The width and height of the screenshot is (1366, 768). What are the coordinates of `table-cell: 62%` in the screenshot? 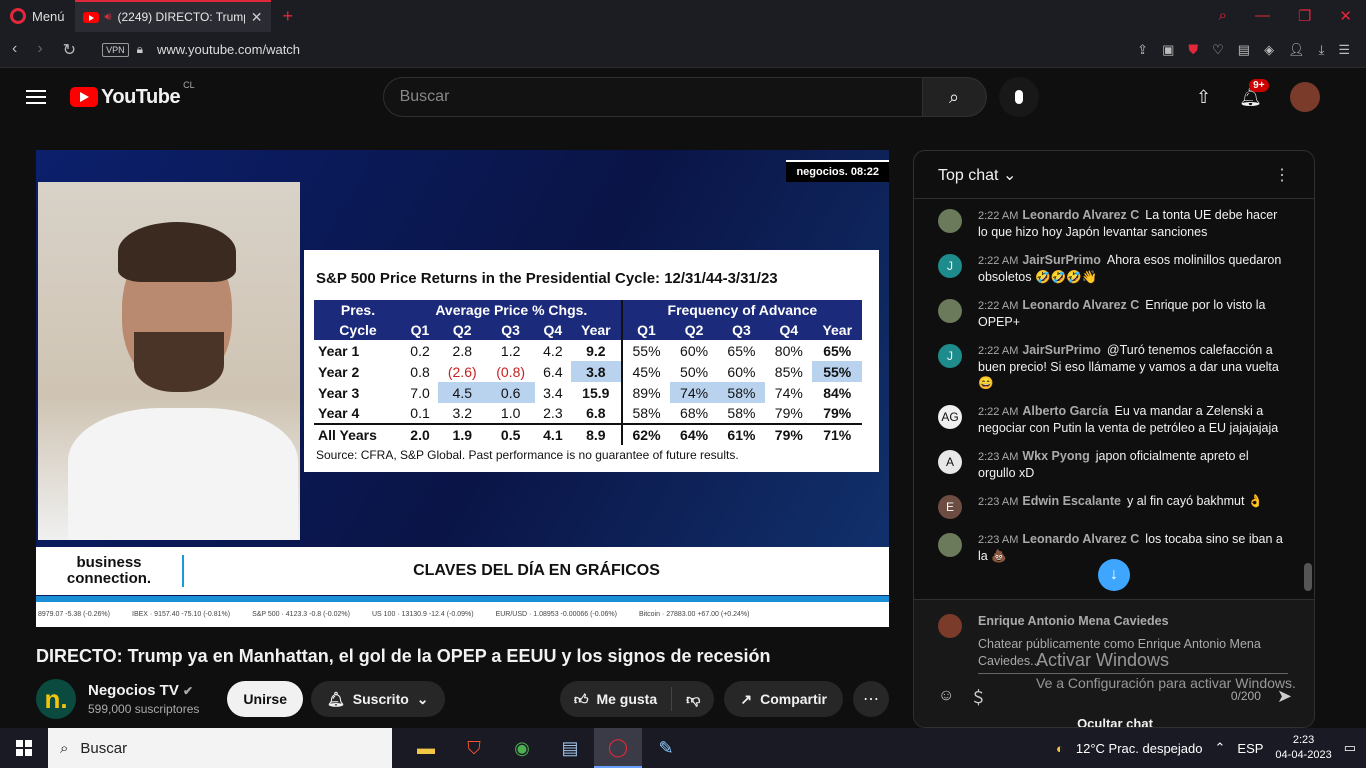 It's located at (645, 434).